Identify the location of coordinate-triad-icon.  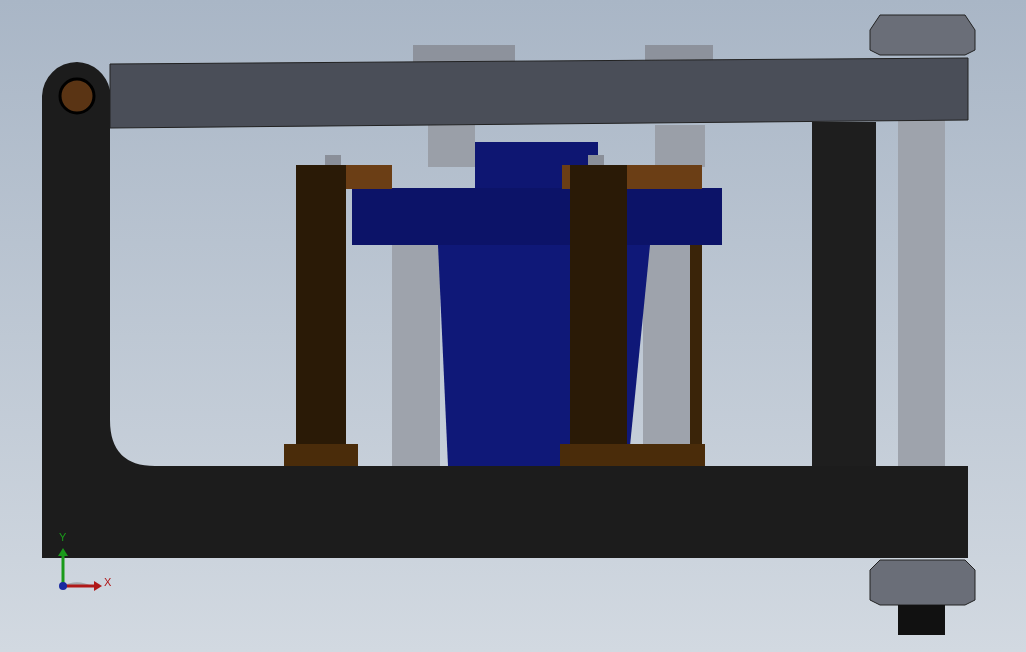
(79, 571).